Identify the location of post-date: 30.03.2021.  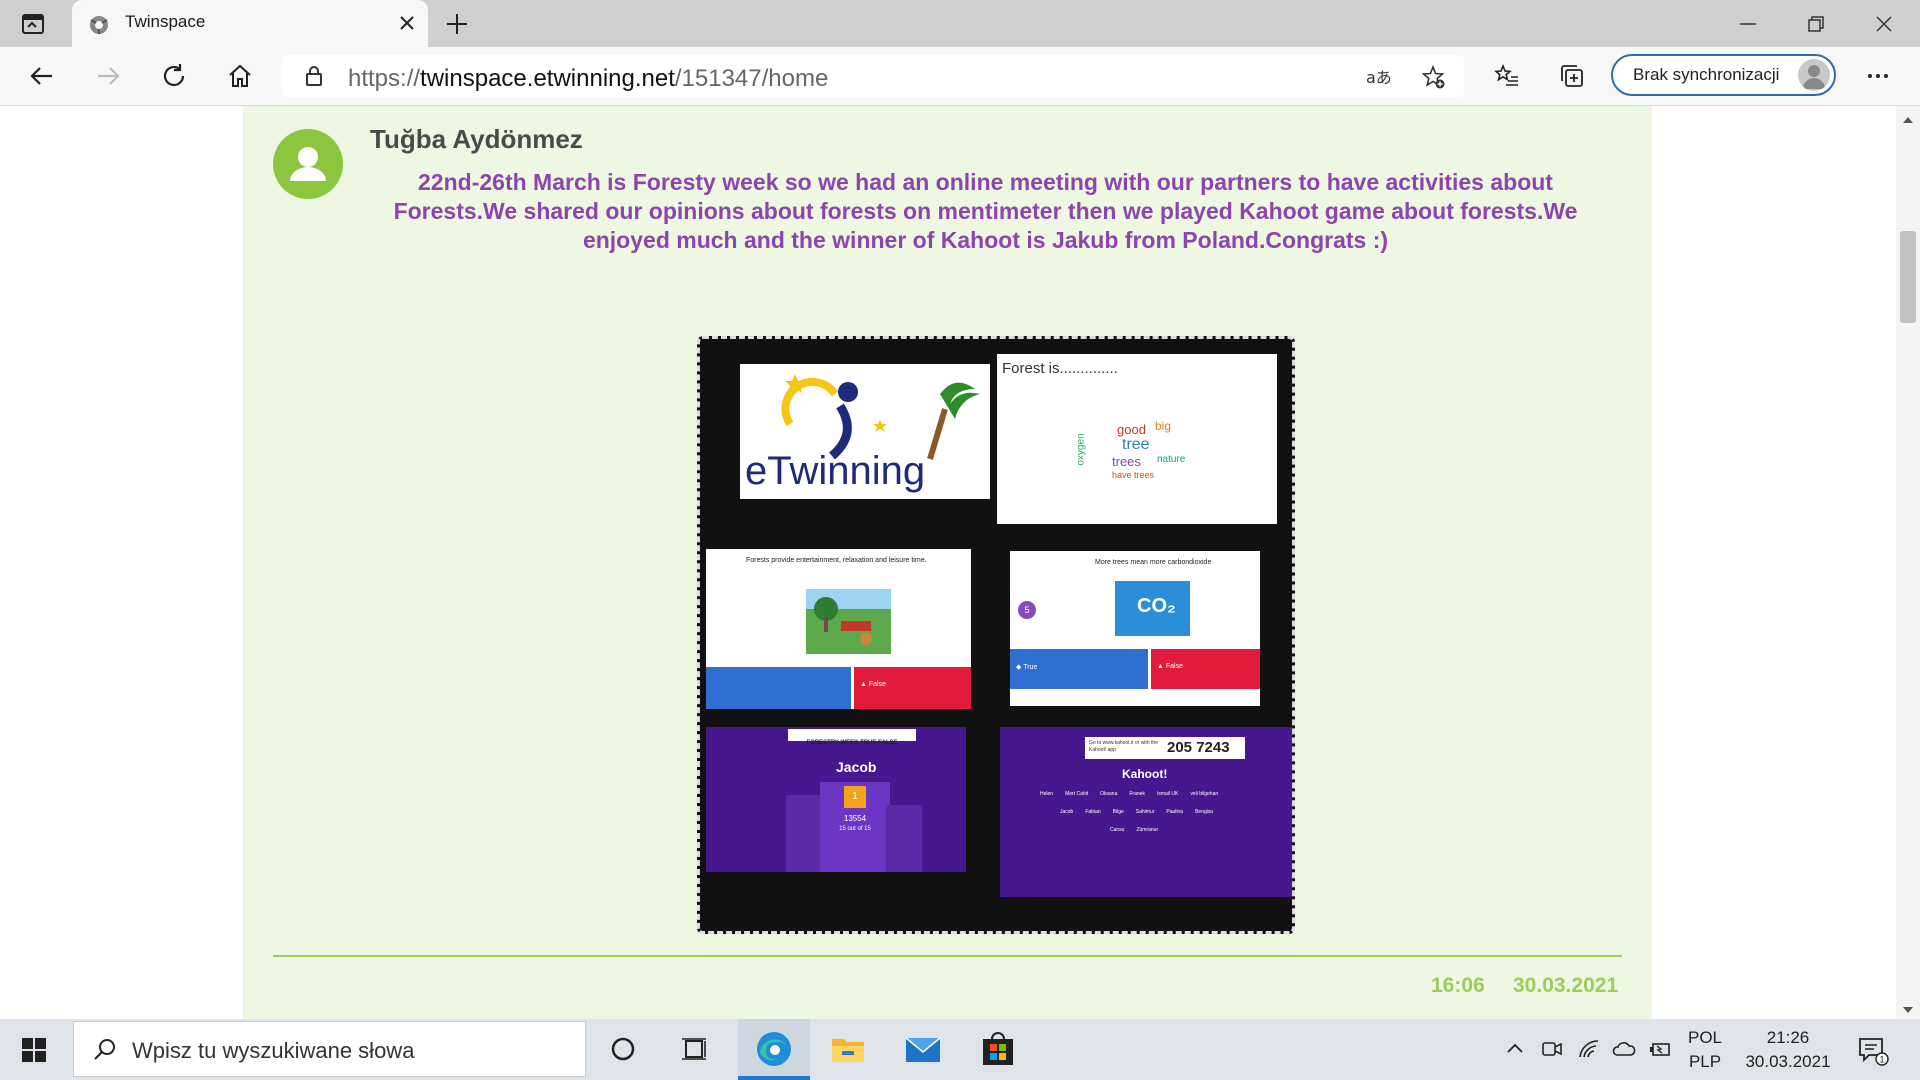
(1566, 985).